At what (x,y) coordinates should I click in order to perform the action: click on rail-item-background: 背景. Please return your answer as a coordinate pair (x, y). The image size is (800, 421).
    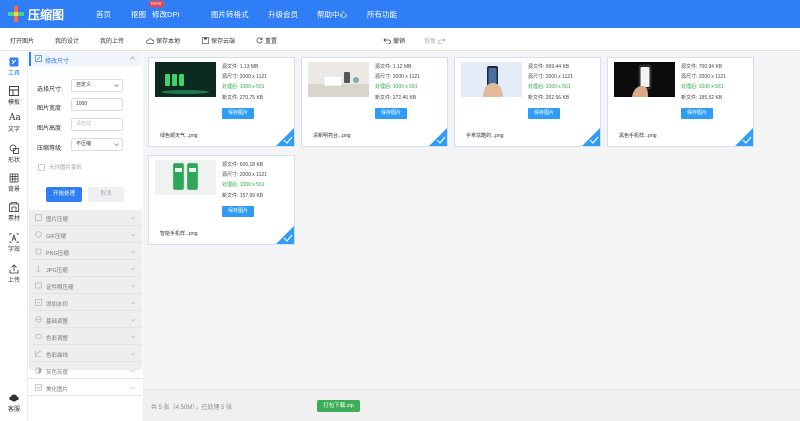
    Looking at the image, I should click on (14, 183).